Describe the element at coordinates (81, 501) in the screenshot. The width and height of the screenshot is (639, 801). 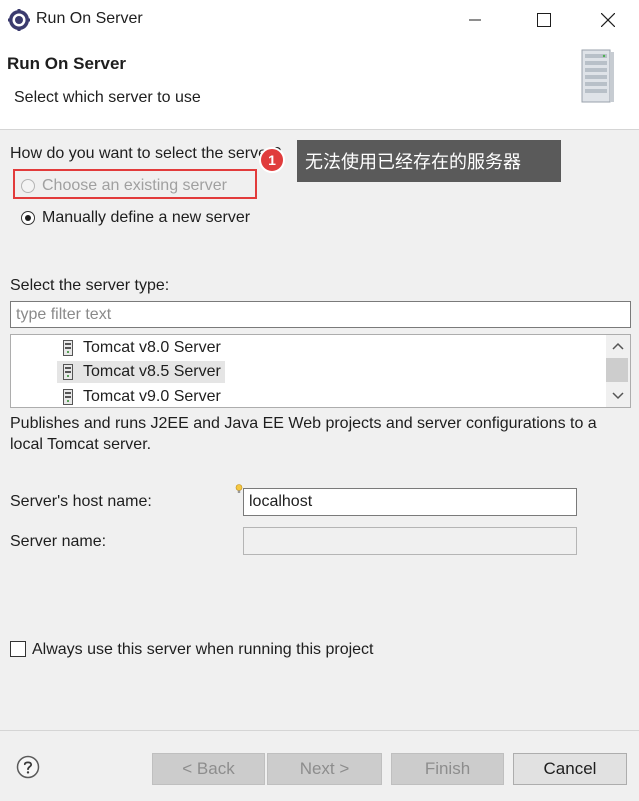
I see `host-name-label: Server's host name:` at that location.